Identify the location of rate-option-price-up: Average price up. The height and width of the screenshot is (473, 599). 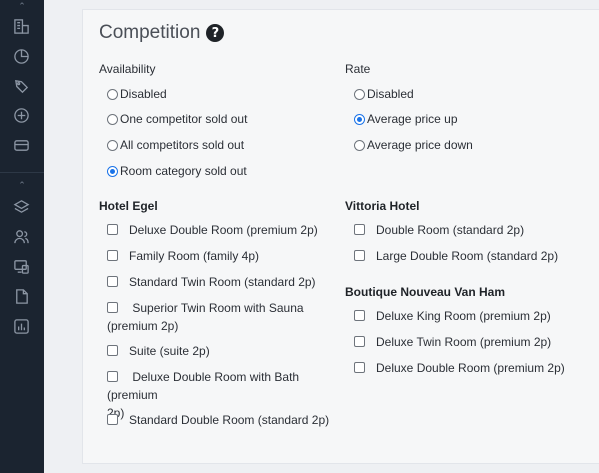
(406, 119).